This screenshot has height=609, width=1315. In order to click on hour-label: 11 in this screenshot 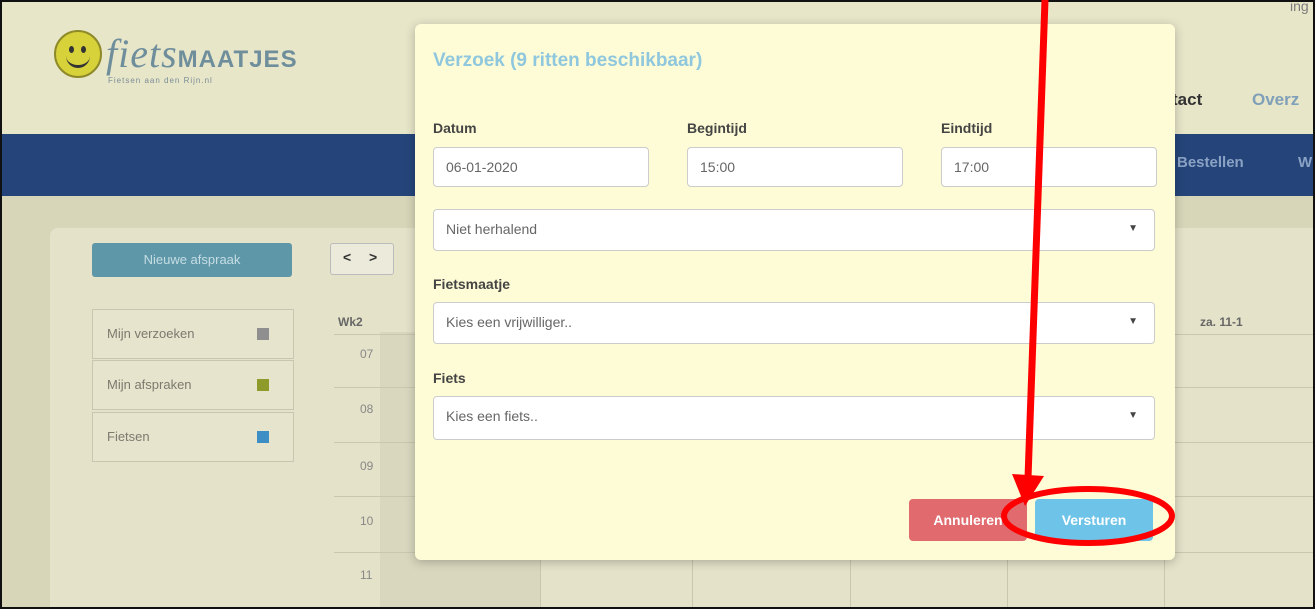, I will do `click(366, 575)`.